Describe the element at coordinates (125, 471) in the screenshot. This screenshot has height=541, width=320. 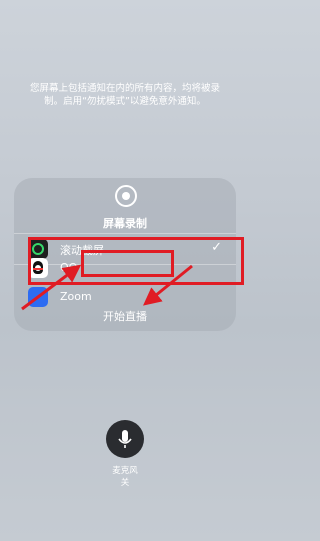
I see `microphone-label: 麦克风` at that location.